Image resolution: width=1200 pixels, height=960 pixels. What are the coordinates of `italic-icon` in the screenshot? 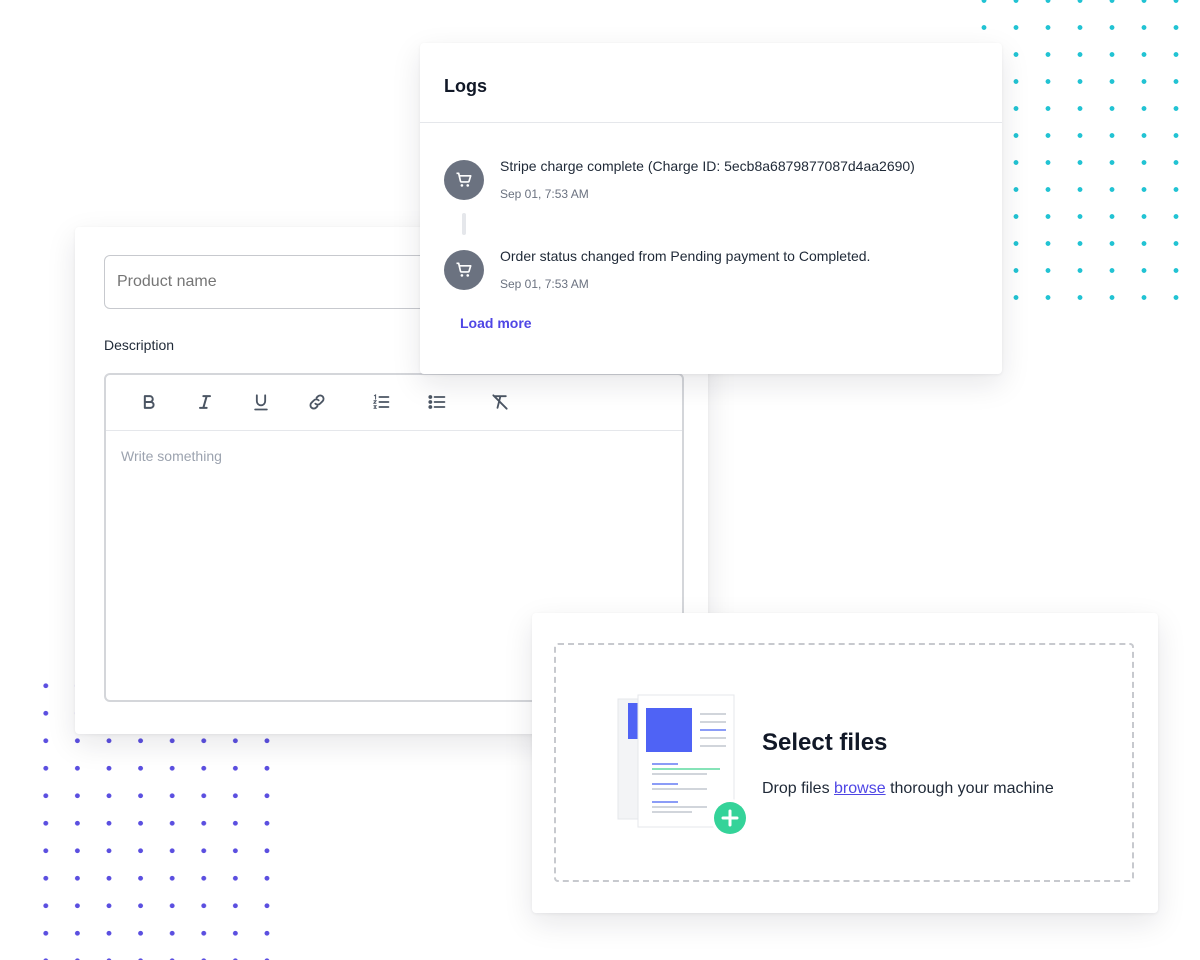 It's located at (205, 402).